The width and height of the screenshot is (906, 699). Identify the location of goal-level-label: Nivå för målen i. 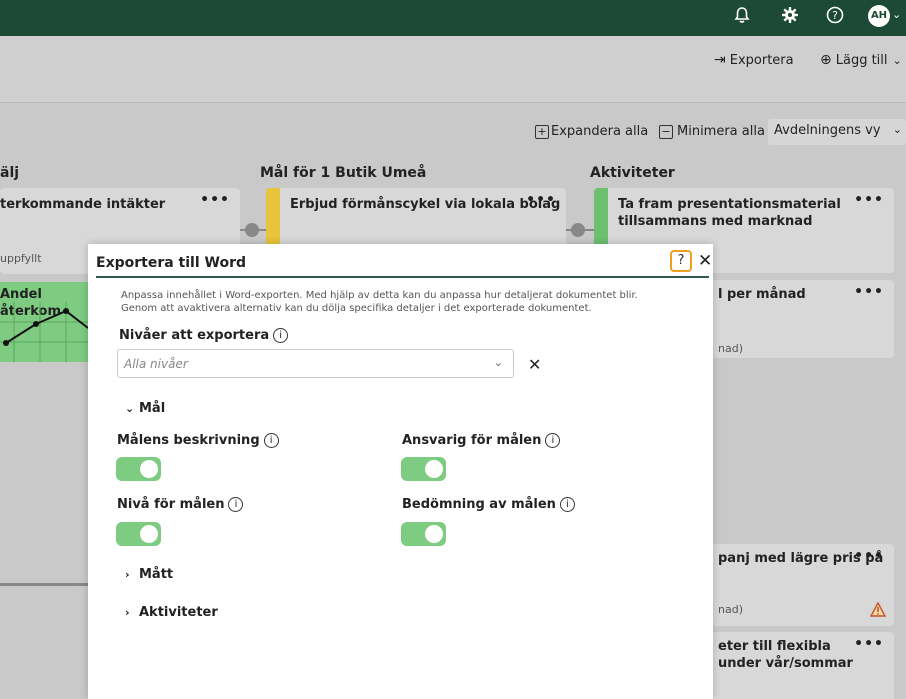
(180, 504).